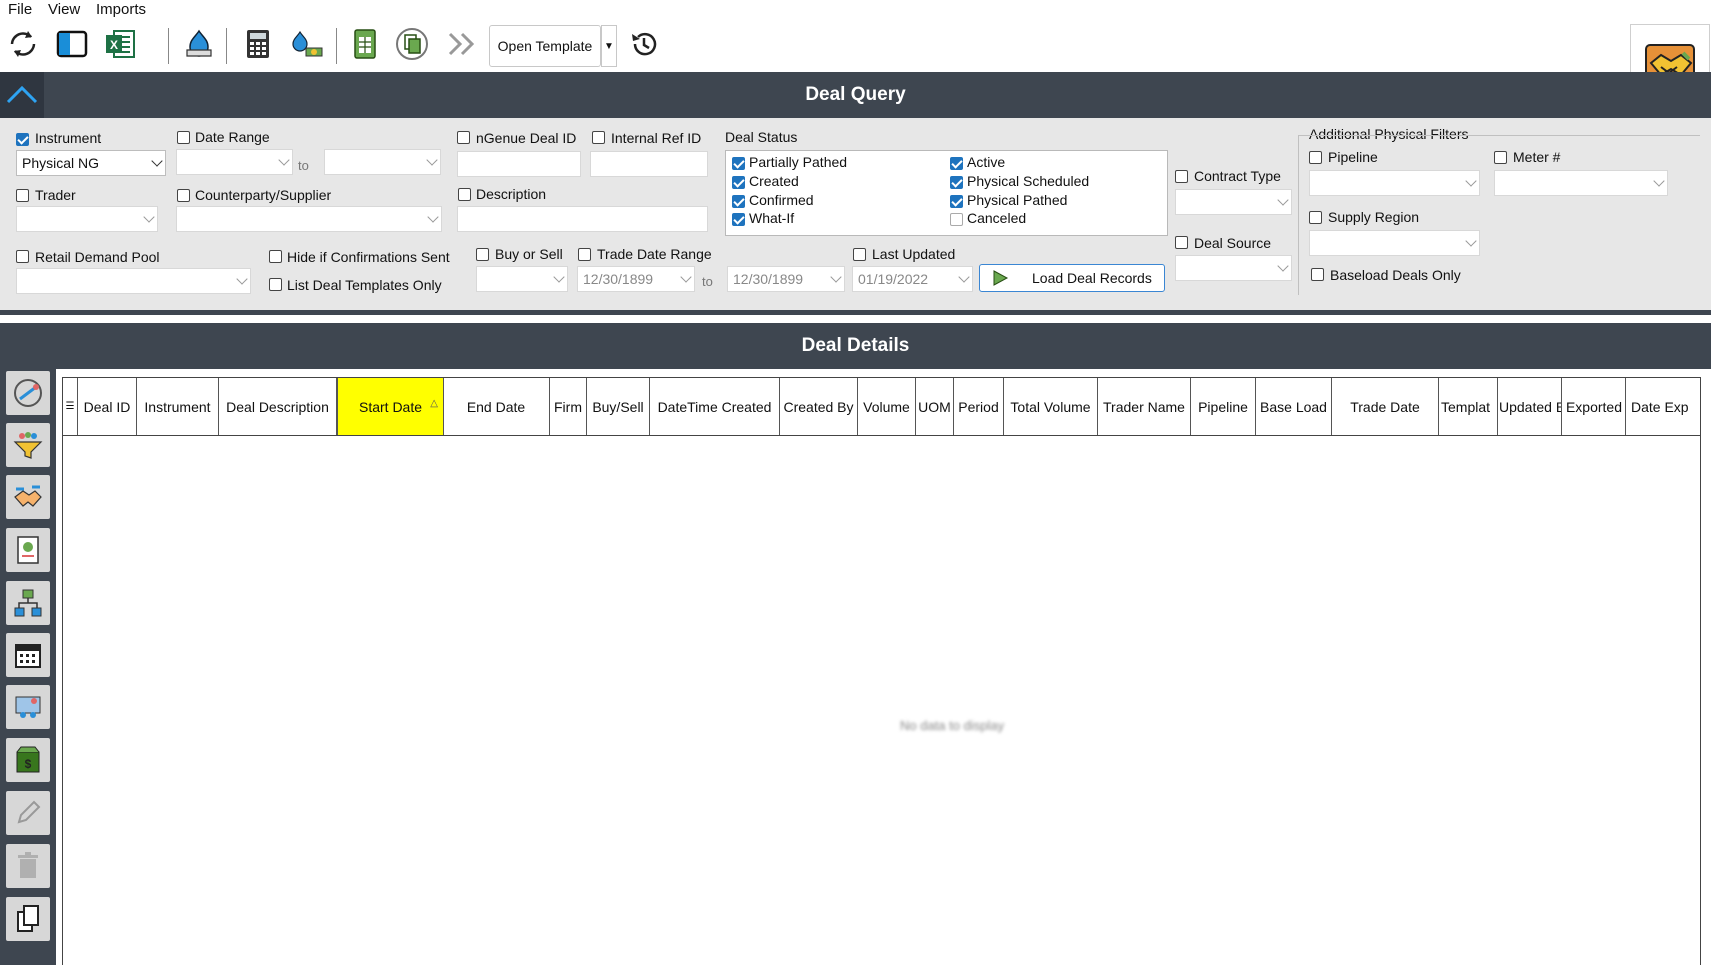 The height and width of the screenshot is (965, 1711). What do you see at coordinates (390, 406) in the screenshot?
I see `col-start-date: Start Date △` at bounding box center [390, 406].